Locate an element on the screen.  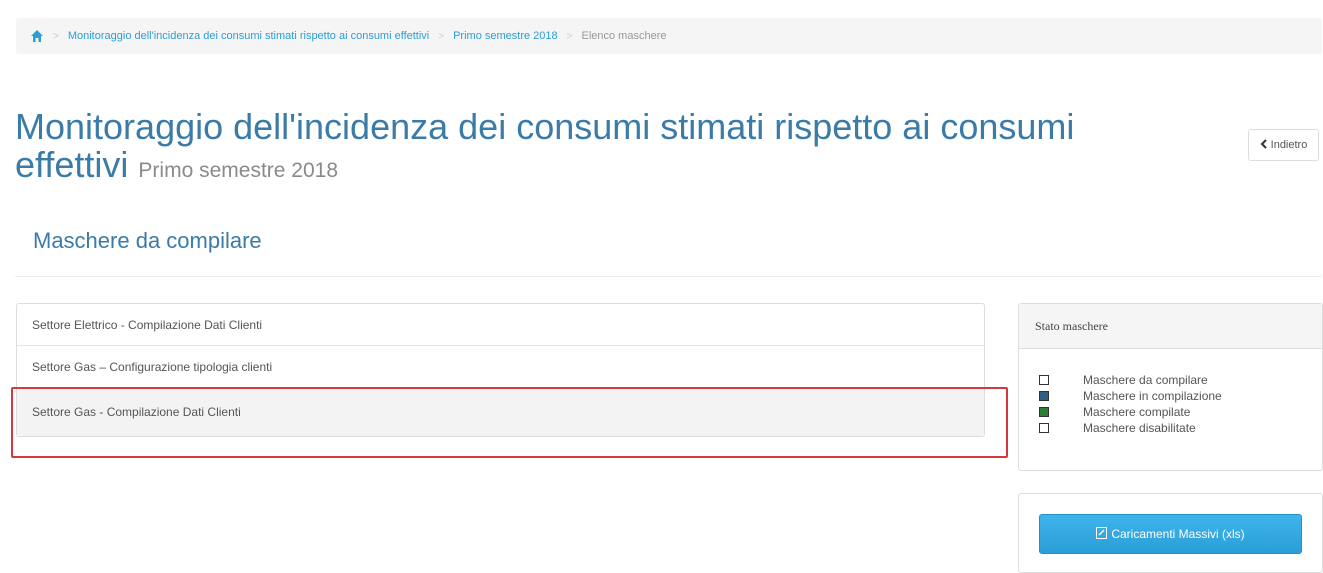
bulk-upload-label: Caricamenti Massivi (xls) is located at coordinates (1178, 534).